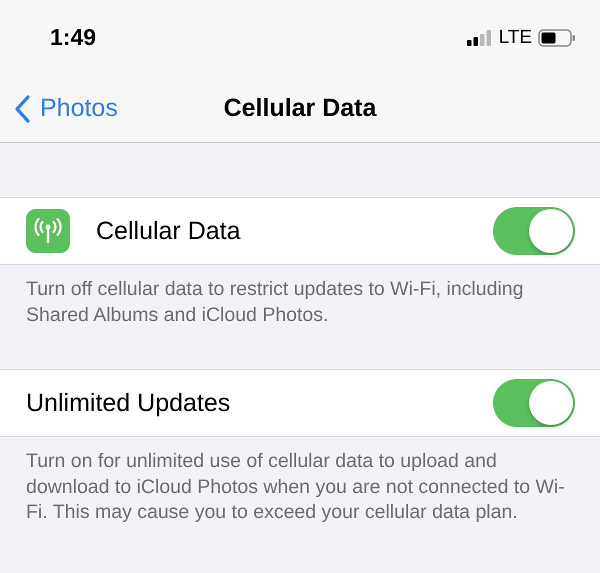  Describe the element at coordinates (66, 108) in the screenshot. I see `back-button: Photos` at that location.